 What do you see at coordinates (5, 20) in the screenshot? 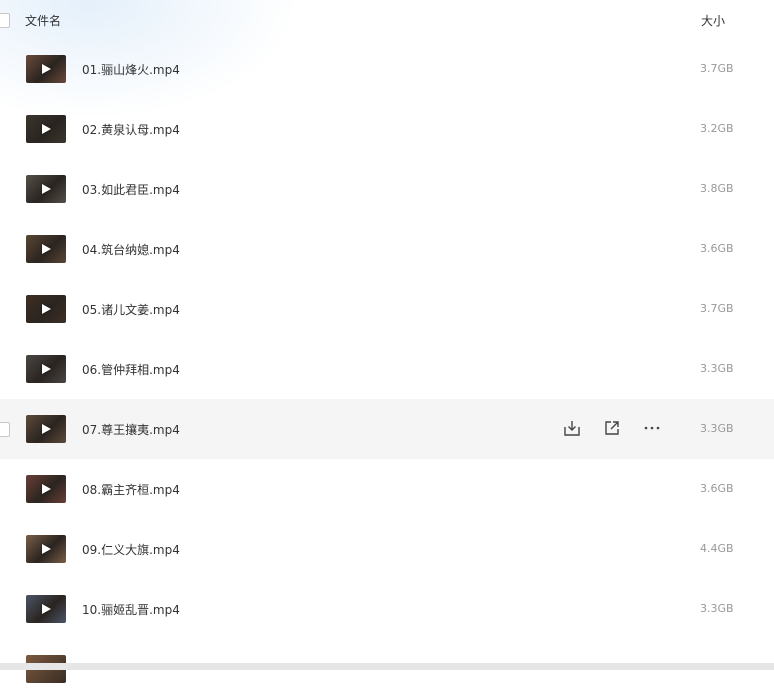
I see `select-all-checkbox` at bounding box center [5, 20].